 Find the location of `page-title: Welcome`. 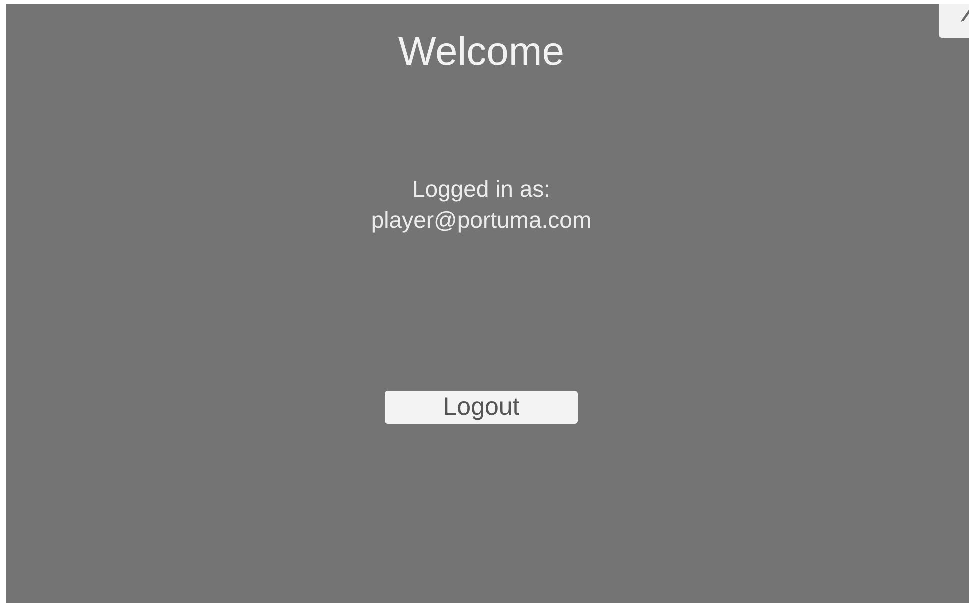

page-title: Welcome is located at coordinates (481, 52).